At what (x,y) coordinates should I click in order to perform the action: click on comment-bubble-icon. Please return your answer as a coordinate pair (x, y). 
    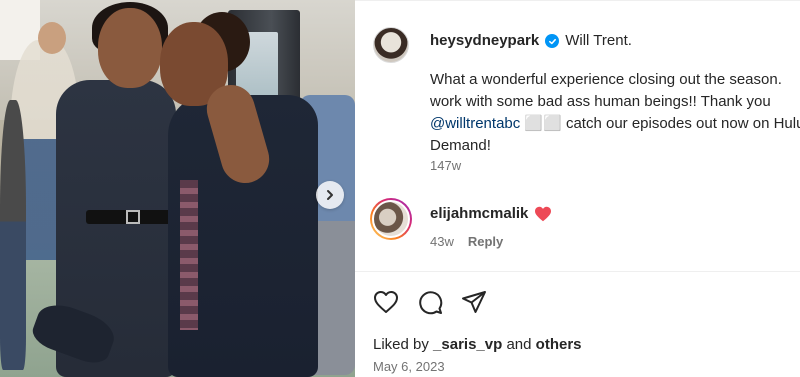
    Looking at the image, I should click on (431, 303).